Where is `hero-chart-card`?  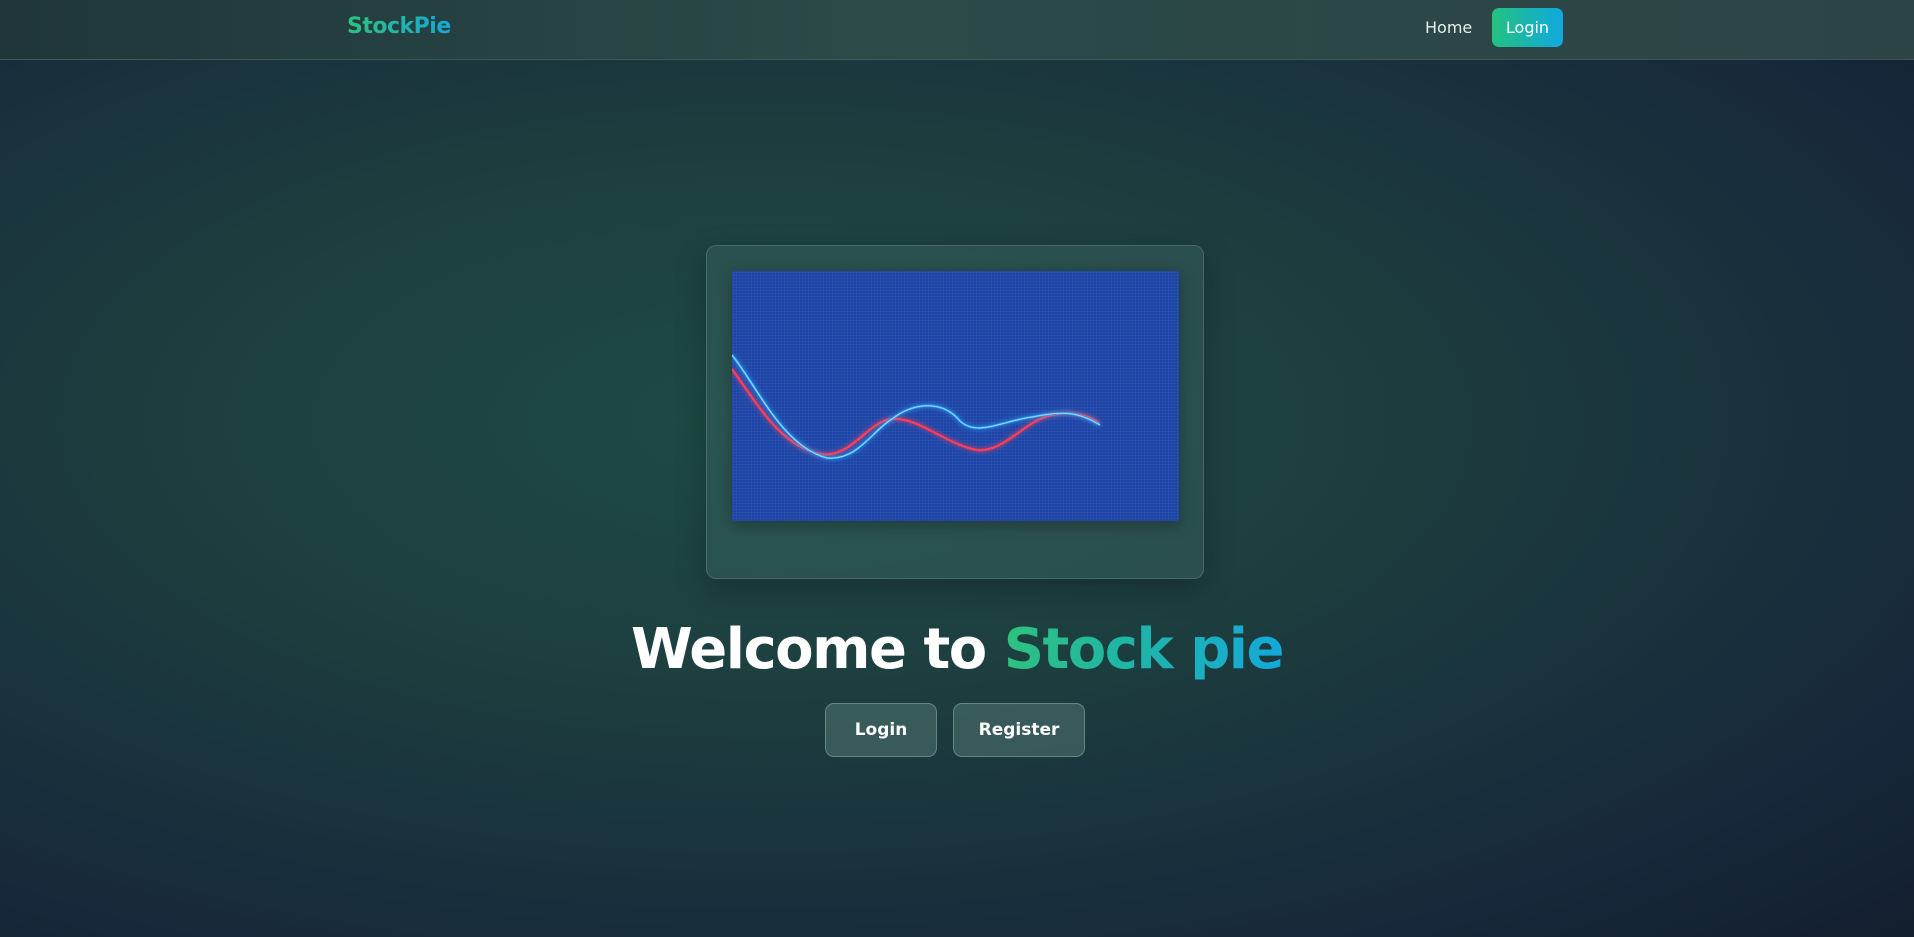
hero-chart-card is located at coordinates (955, 412).